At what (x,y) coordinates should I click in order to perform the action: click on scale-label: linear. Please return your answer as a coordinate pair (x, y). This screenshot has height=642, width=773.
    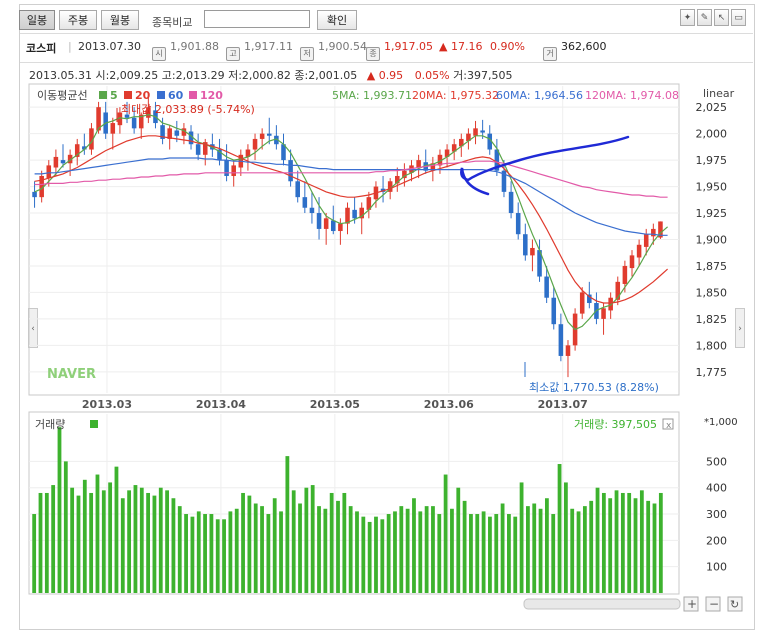
    Looking at the image, I should click on (719, 93).